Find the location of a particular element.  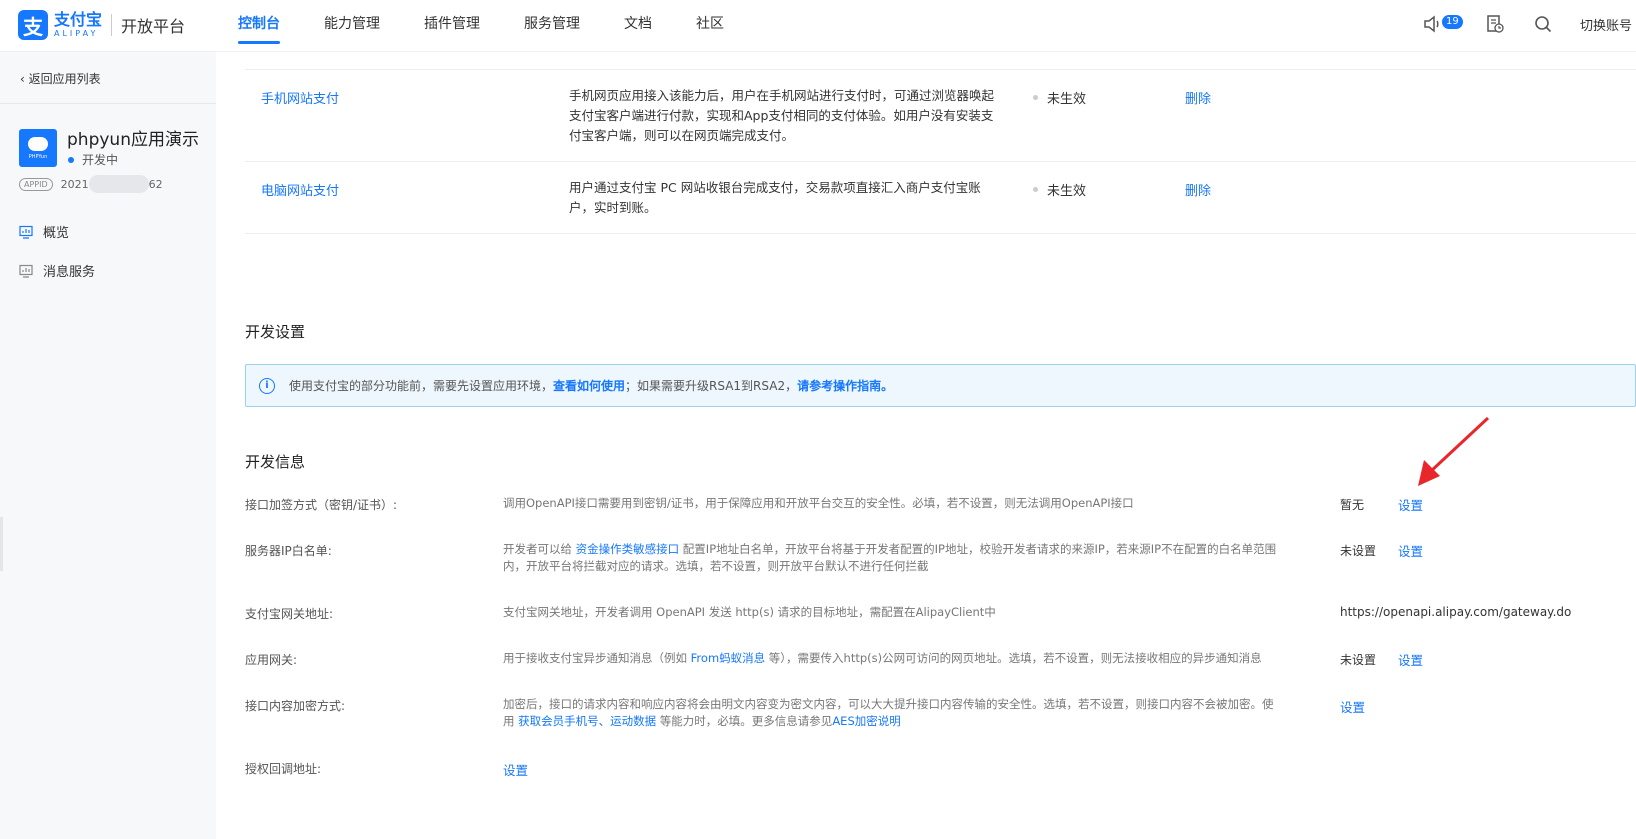

appid-suffix: 62 is located at coordinates (155, 184).